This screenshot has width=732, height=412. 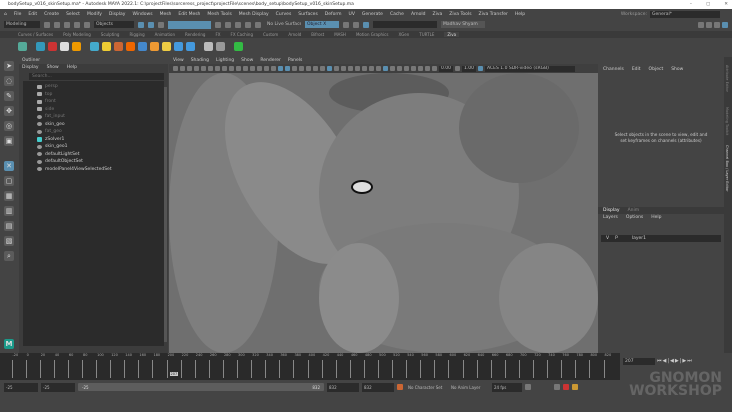 What do you see at coordinates (73, 14) in the screenshot?
I see `menu-select: Select` at bounding box center [73, 14].